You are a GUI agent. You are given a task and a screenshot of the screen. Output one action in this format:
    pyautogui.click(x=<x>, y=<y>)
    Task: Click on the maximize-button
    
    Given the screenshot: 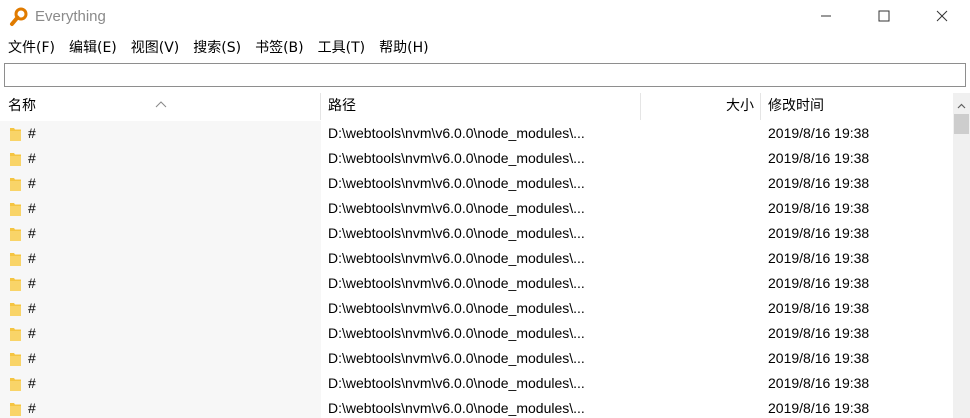 What is the action you would take?
    pyautogui.click(x=884, y=16)
    